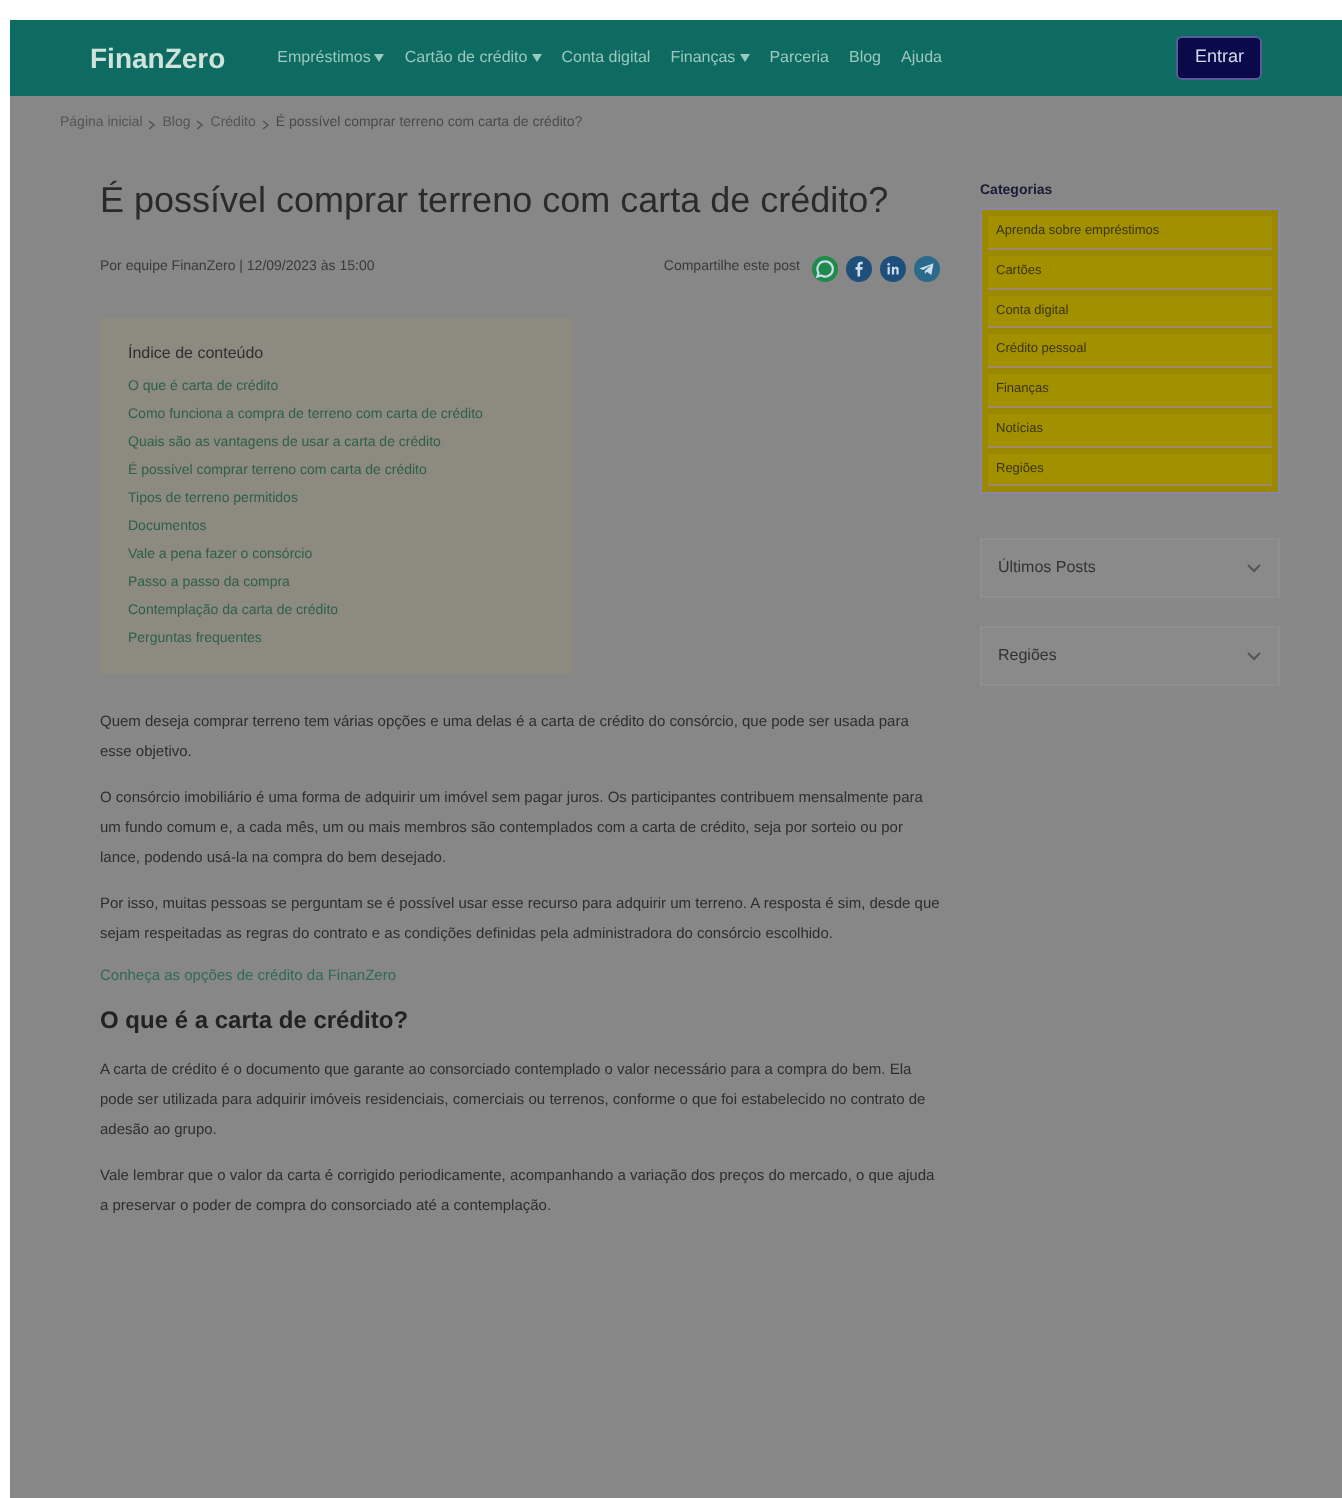  What do you see at coordinates (864, 58) in the screenshot?
I see `nav-link: Blog` at bounding box center [864, 58].